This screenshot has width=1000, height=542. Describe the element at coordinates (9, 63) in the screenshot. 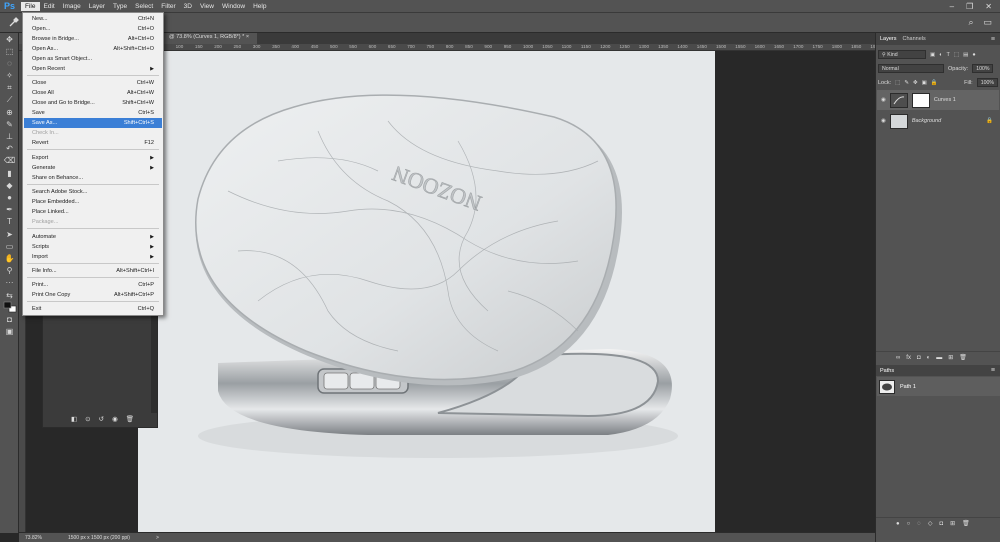

I see `lasso-tool-icon: ◌` at that location.